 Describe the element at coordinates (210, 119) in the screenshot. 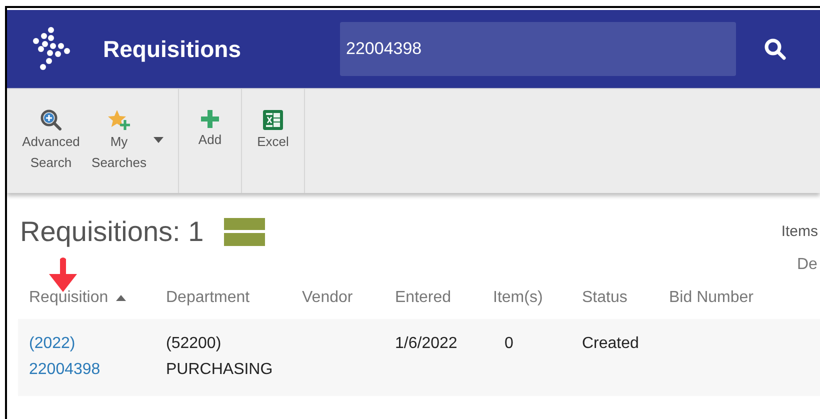

I see `plus-icon` at that location.